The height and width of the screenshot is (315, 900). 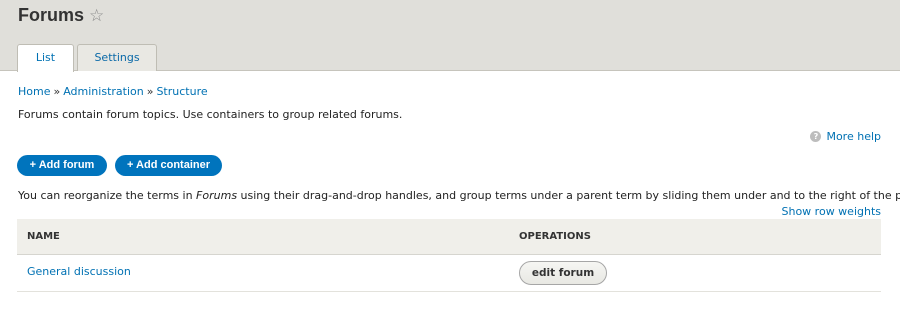 I want to click on column-header-name: NAME, so click(x=43, y=236).